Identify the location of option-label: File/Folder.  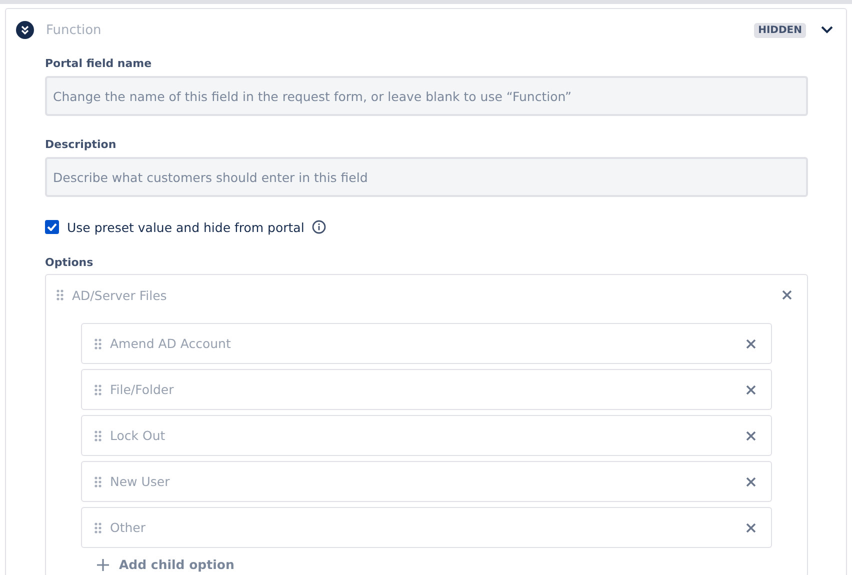
(142, 389).